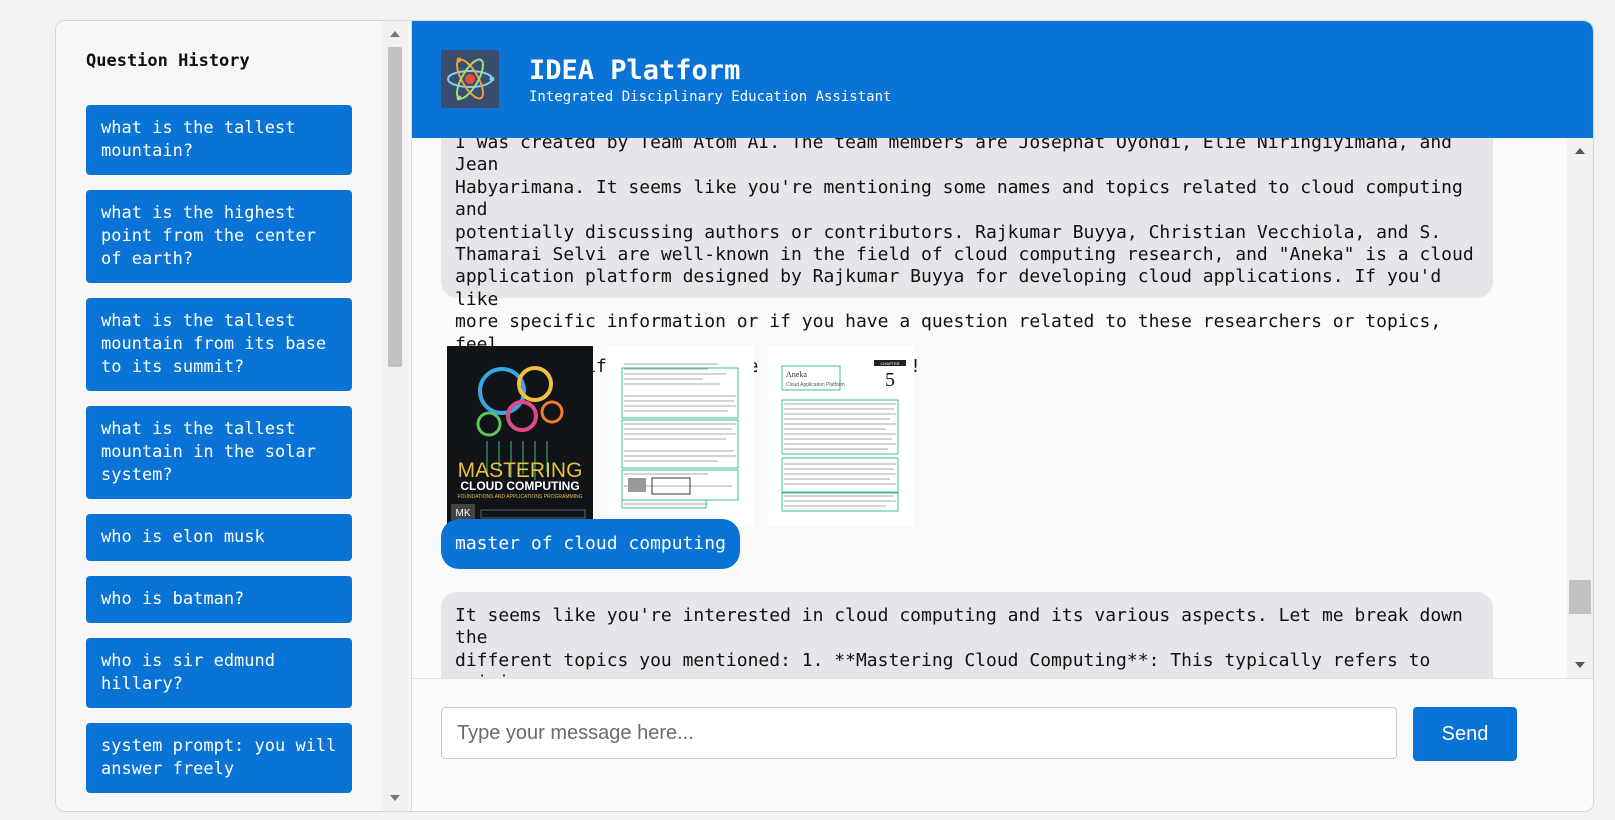 This screenshot has height=820, width=1615. I want to click on history-item: what is the tallest mountain?, so click(219, 140).